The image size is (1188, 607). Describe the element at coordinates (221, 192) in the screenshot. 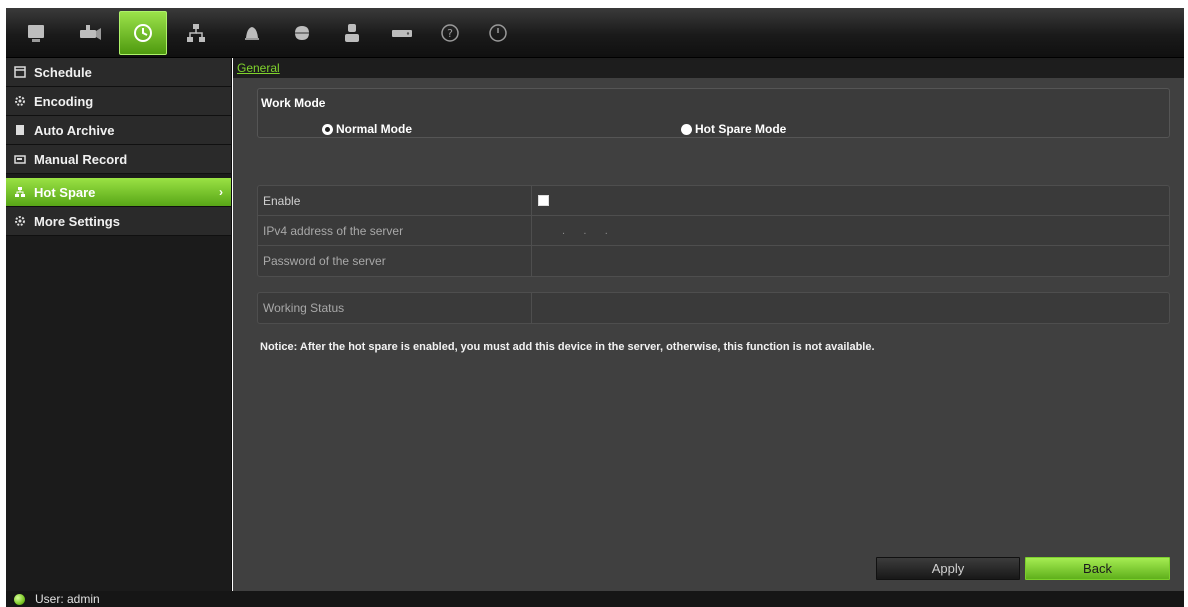

I see `chevron-right-icon: ›` at that location.